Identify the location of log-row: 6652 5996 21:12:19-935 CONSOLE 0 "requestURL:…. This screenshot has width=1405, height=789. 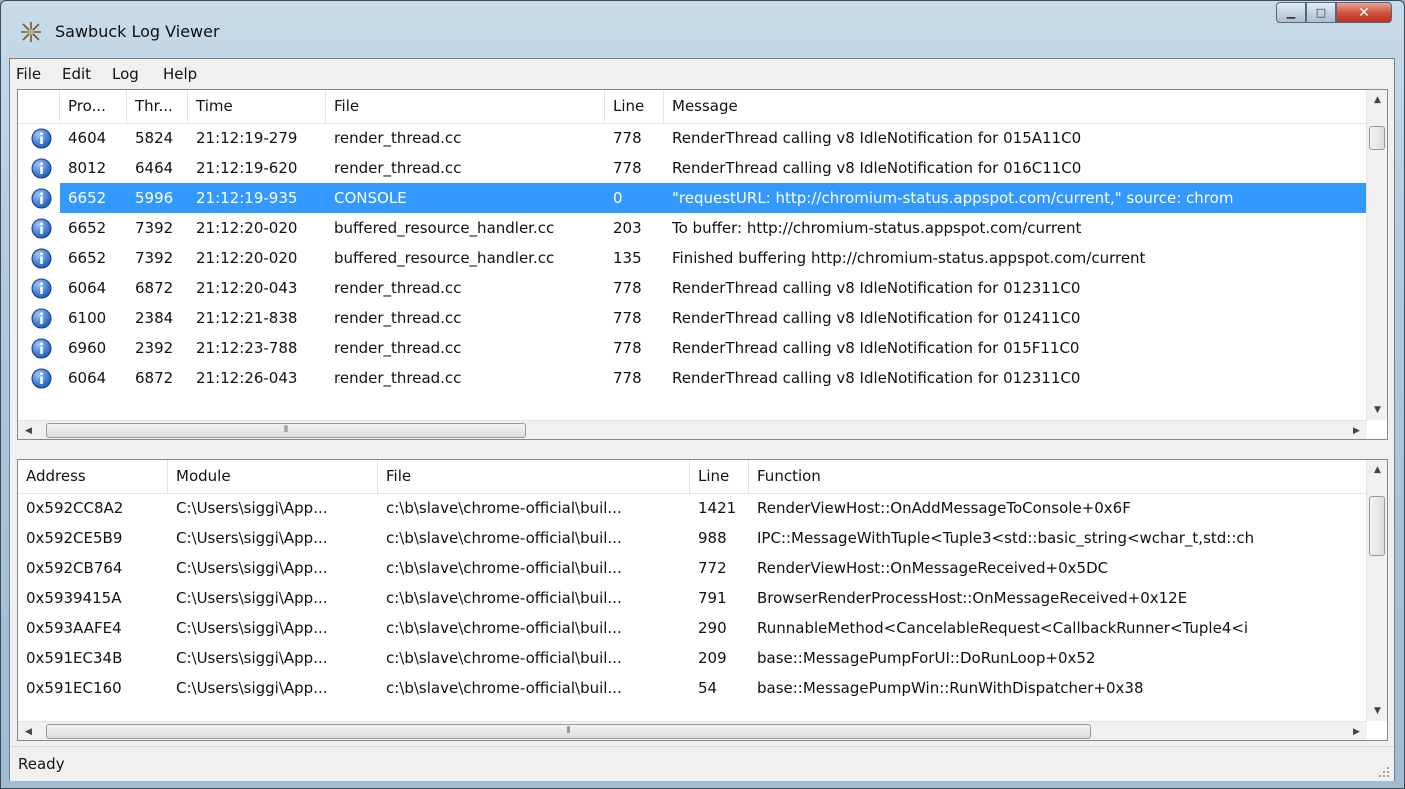
(692, 198).